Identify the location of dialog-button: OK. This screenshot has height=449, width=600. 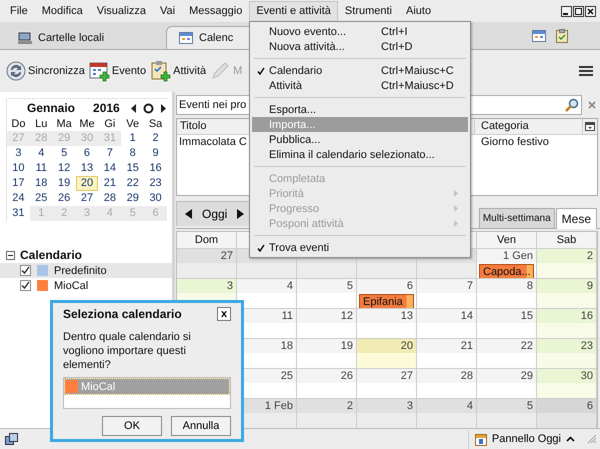
(132, 426).